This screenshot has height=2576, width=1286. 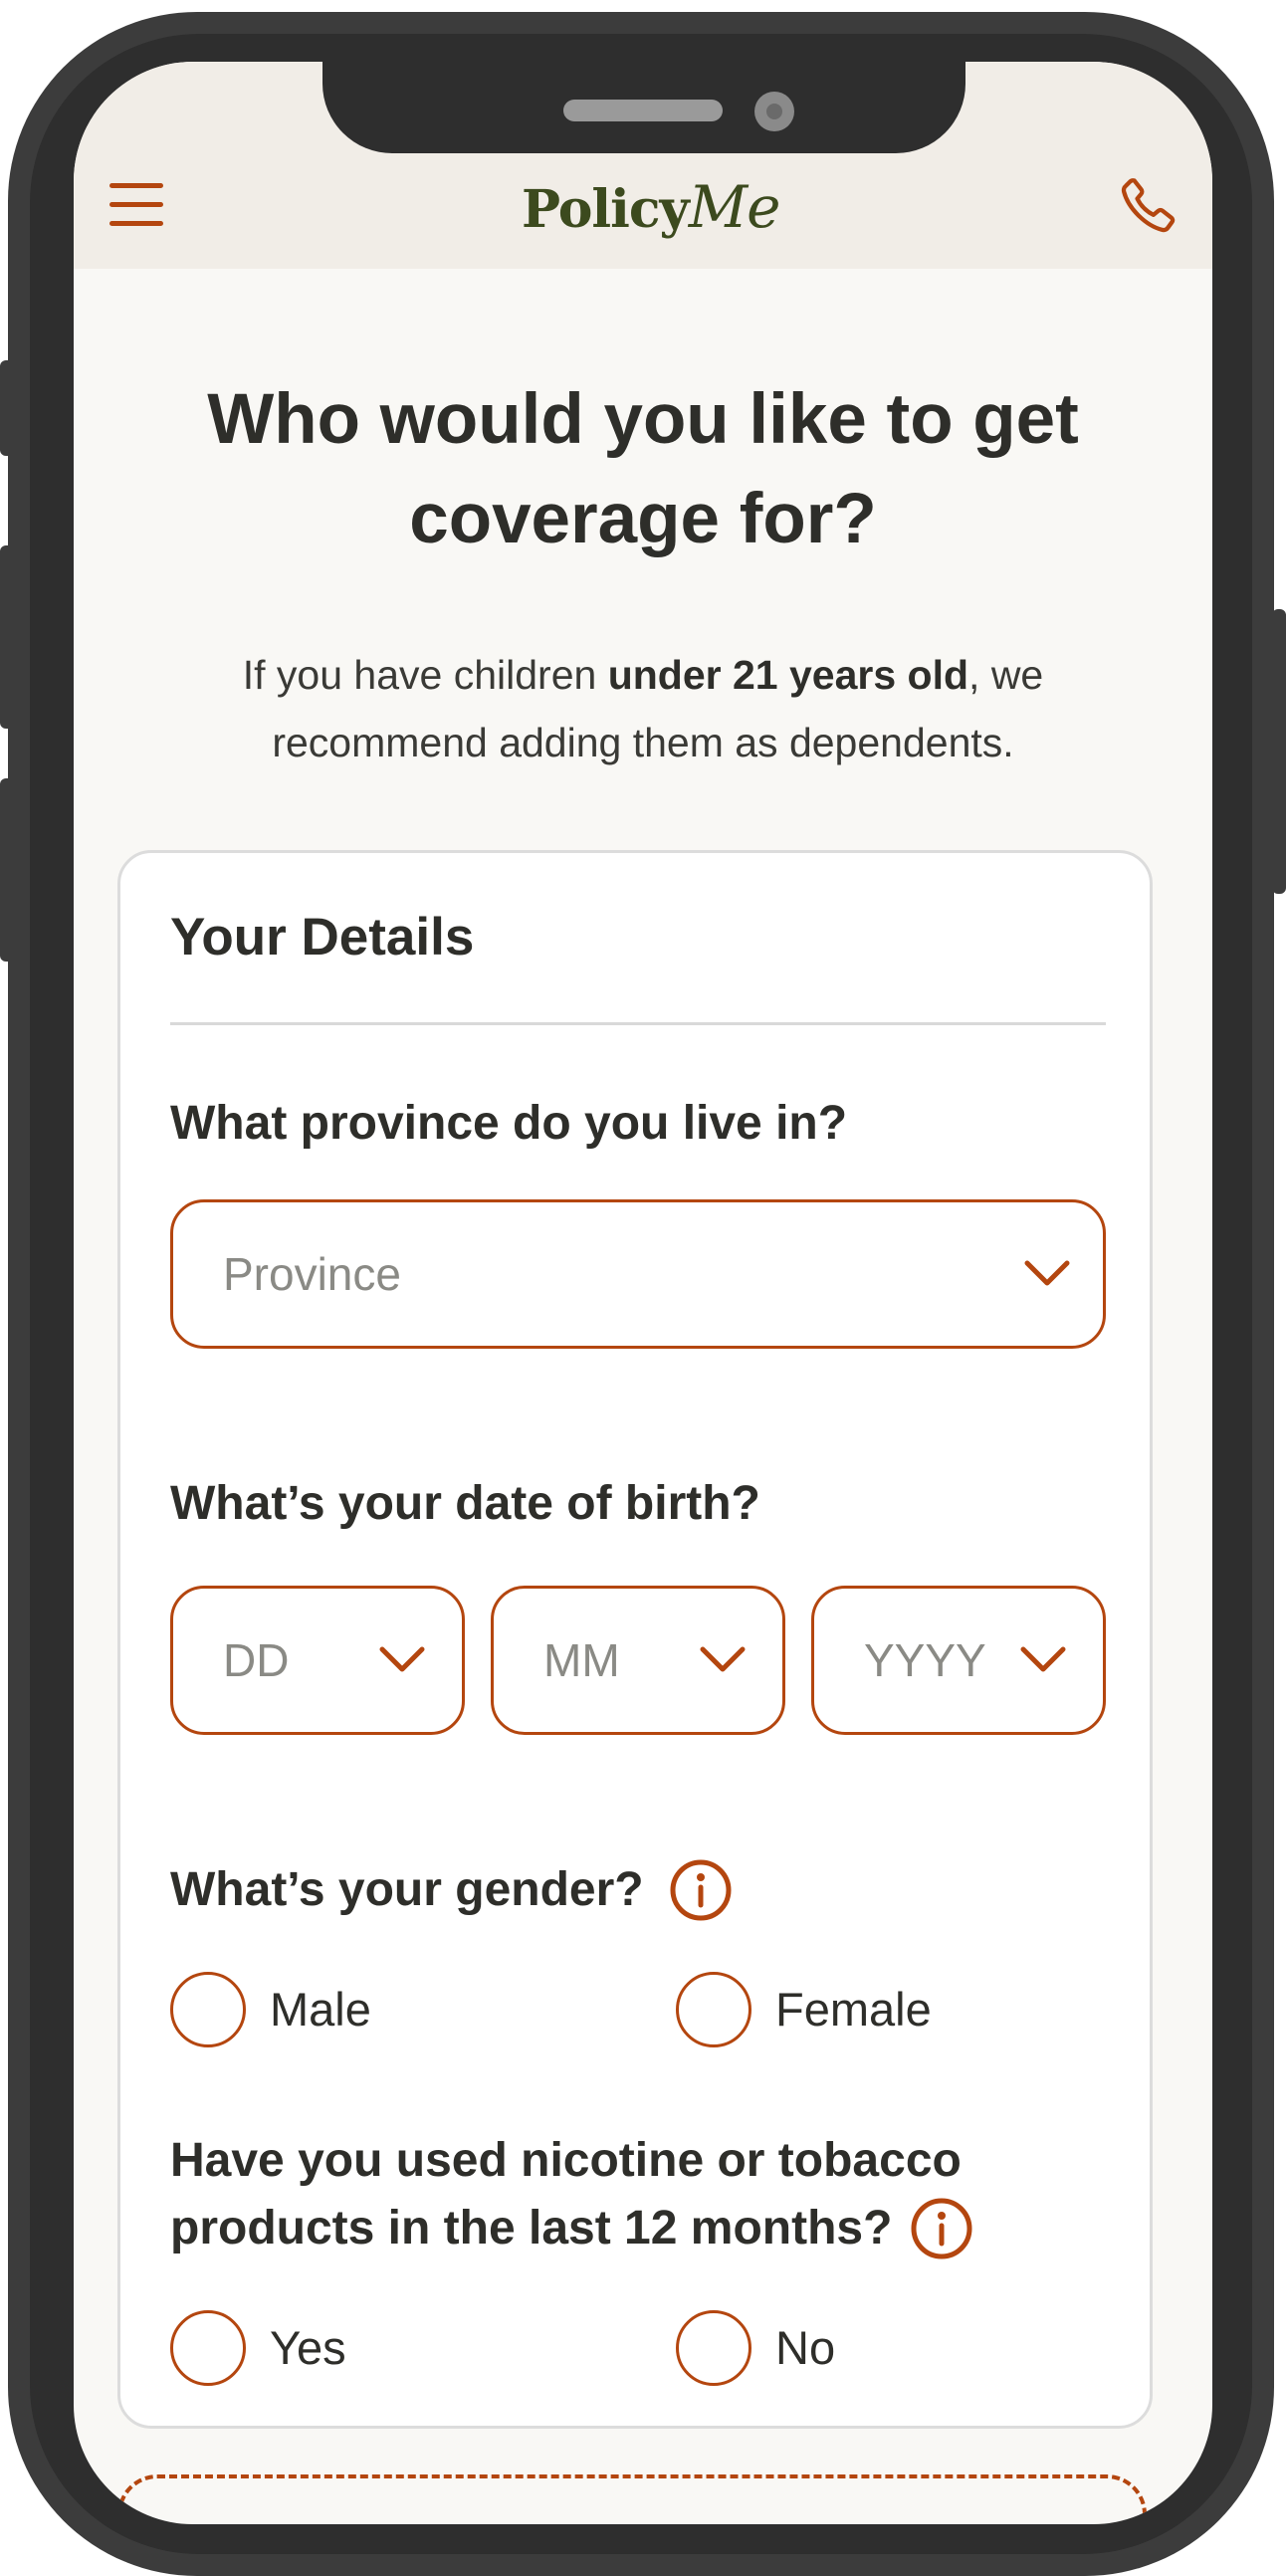 I want to click on phone-notch, so click(x=643, y=107).